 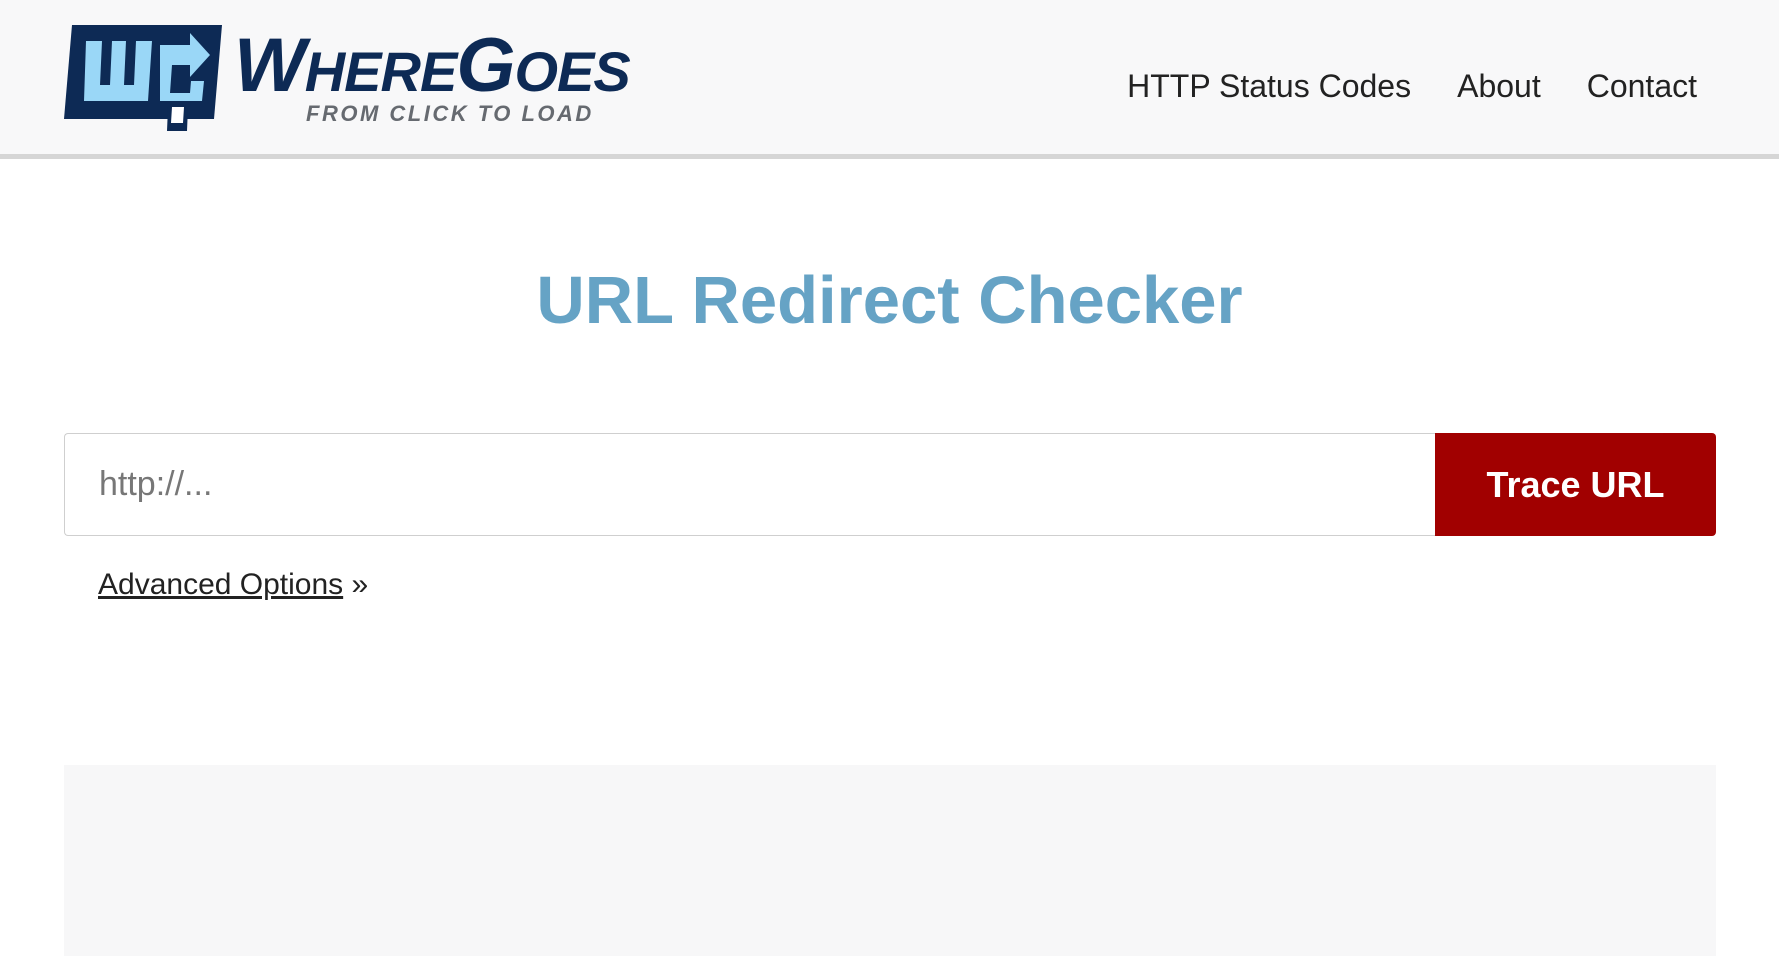 I want to click on advanced-options-link: Advanced Options, so click(x=220, y=584).